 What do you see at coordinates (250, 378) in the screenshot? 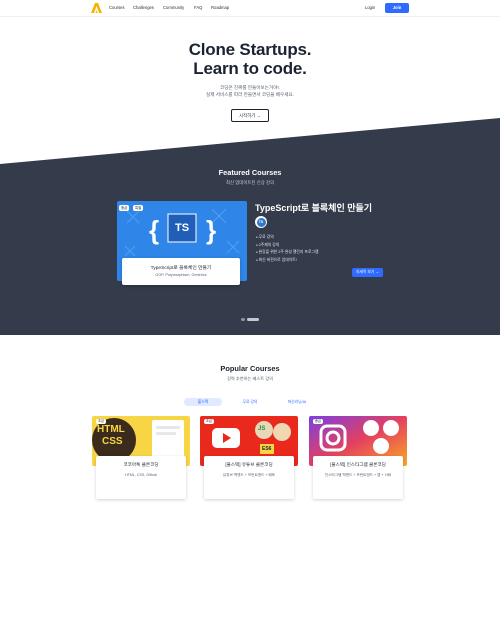
I see `popular-subtitle: 강력 추천하는 베스트 강의` at bounding box center [250, 378].